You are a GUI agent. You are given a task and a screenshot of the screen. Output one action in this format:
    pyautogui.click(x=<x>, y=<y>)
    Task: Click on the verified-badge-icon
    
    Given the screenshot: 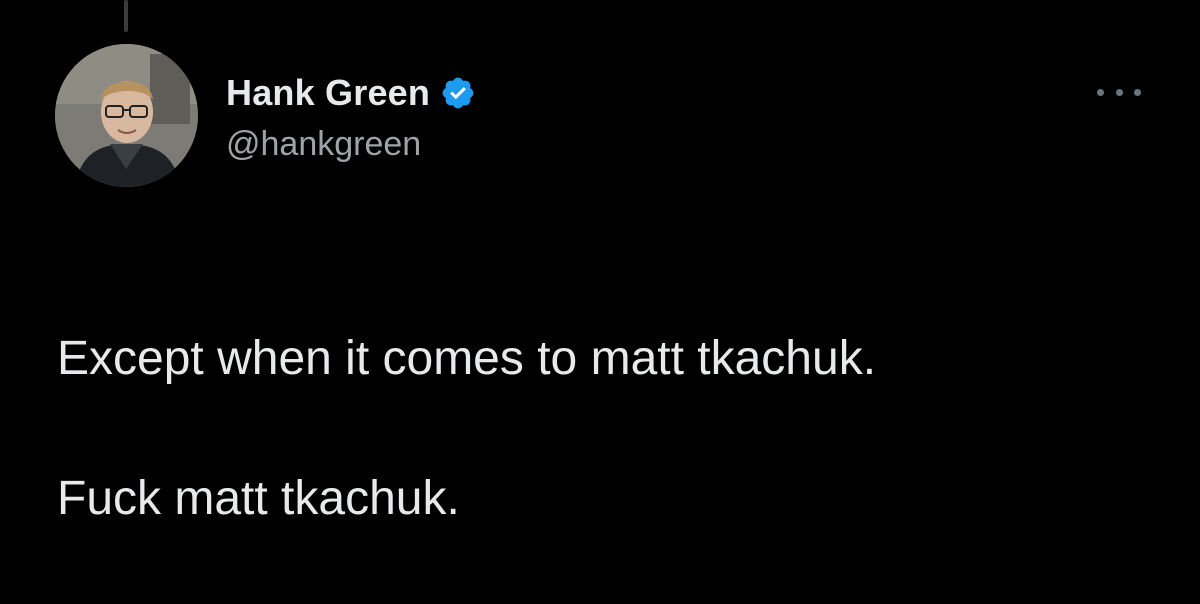 What is the action you would take?
    pyautogui.click(x=458, y=93)
    